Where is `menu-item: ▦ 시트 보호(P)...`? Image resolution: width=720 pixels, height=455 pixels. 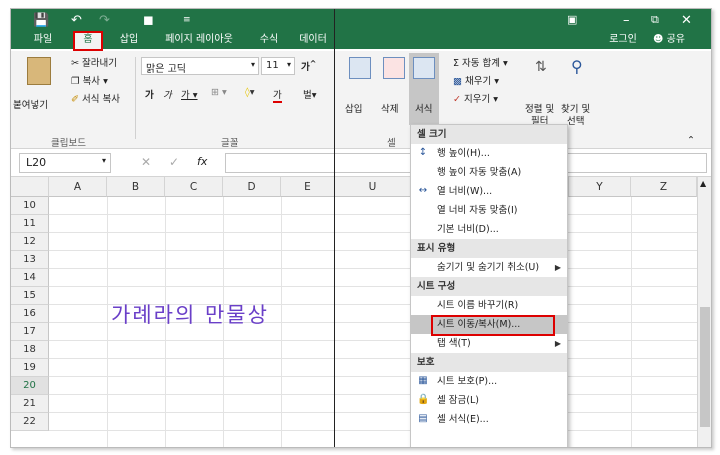 menu-item: ▦ 시트 보호(P)... is located at coordinates (489, 381).